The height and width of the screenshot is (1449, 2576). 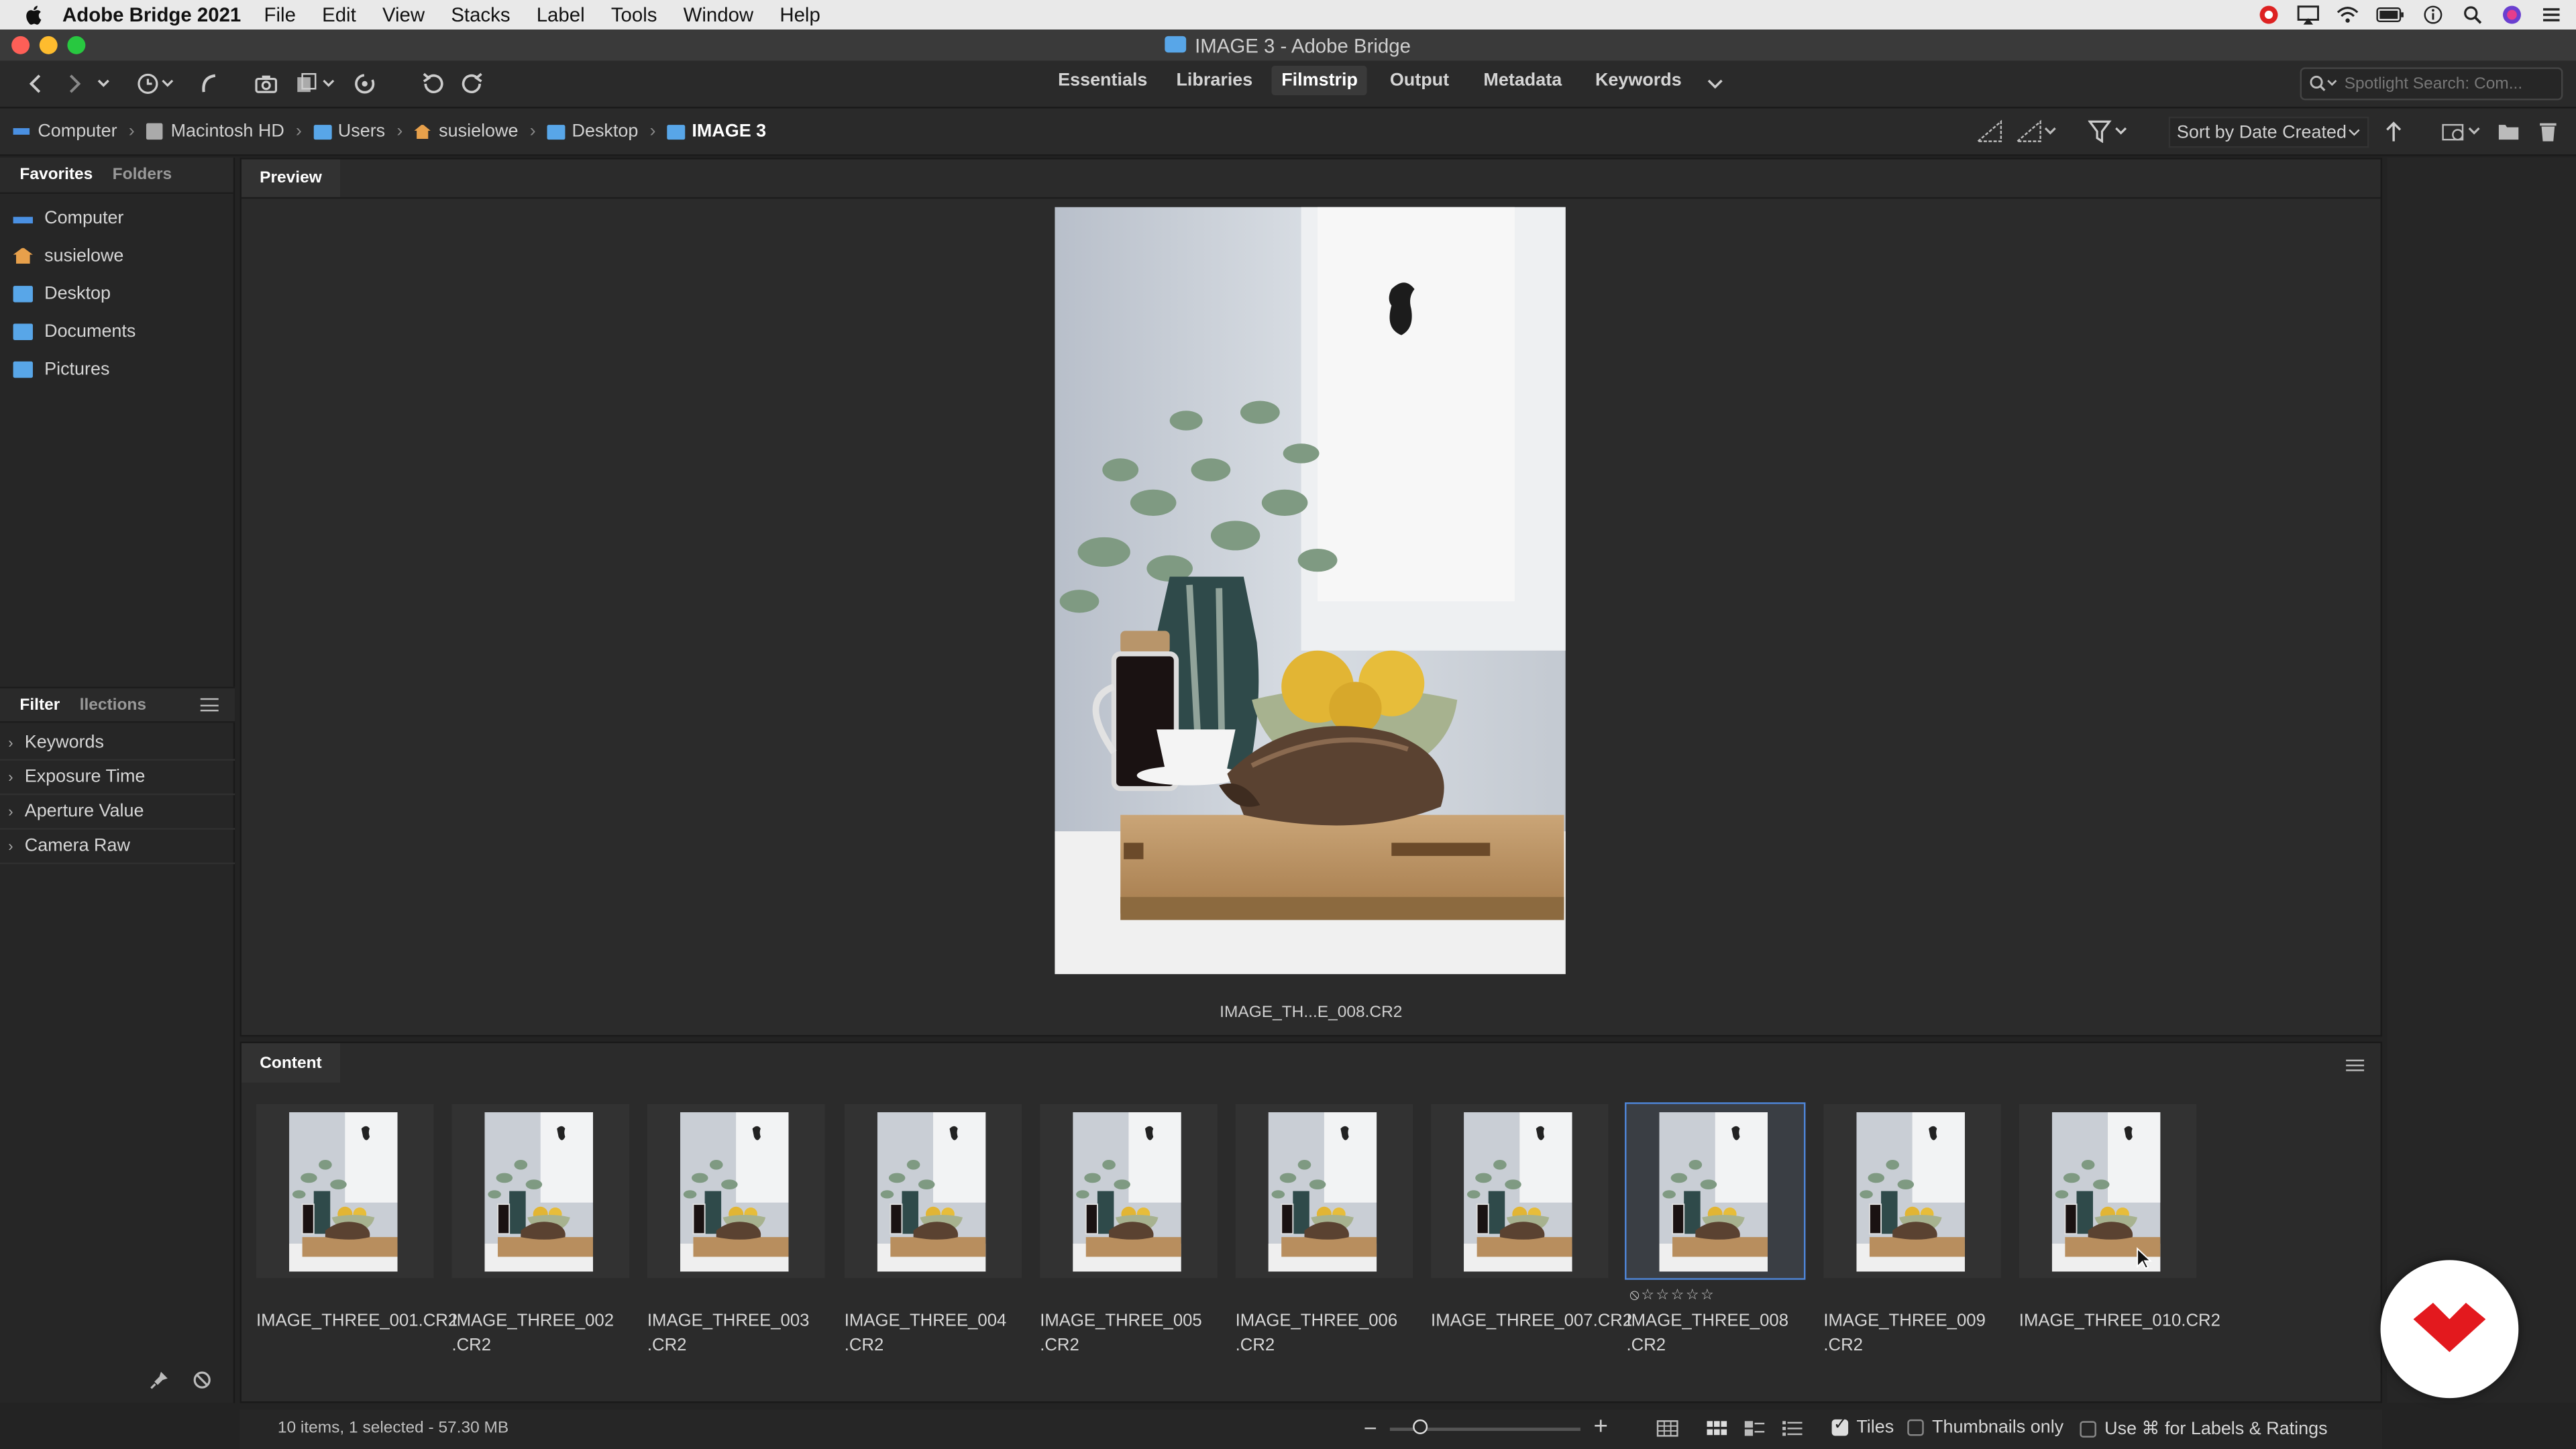 What do you see at coordinates (229, 131) in the screenshot?
I see `breadcrumb-macintosh-hd: Macintosh HD ›` at bounding box center [229, 131].